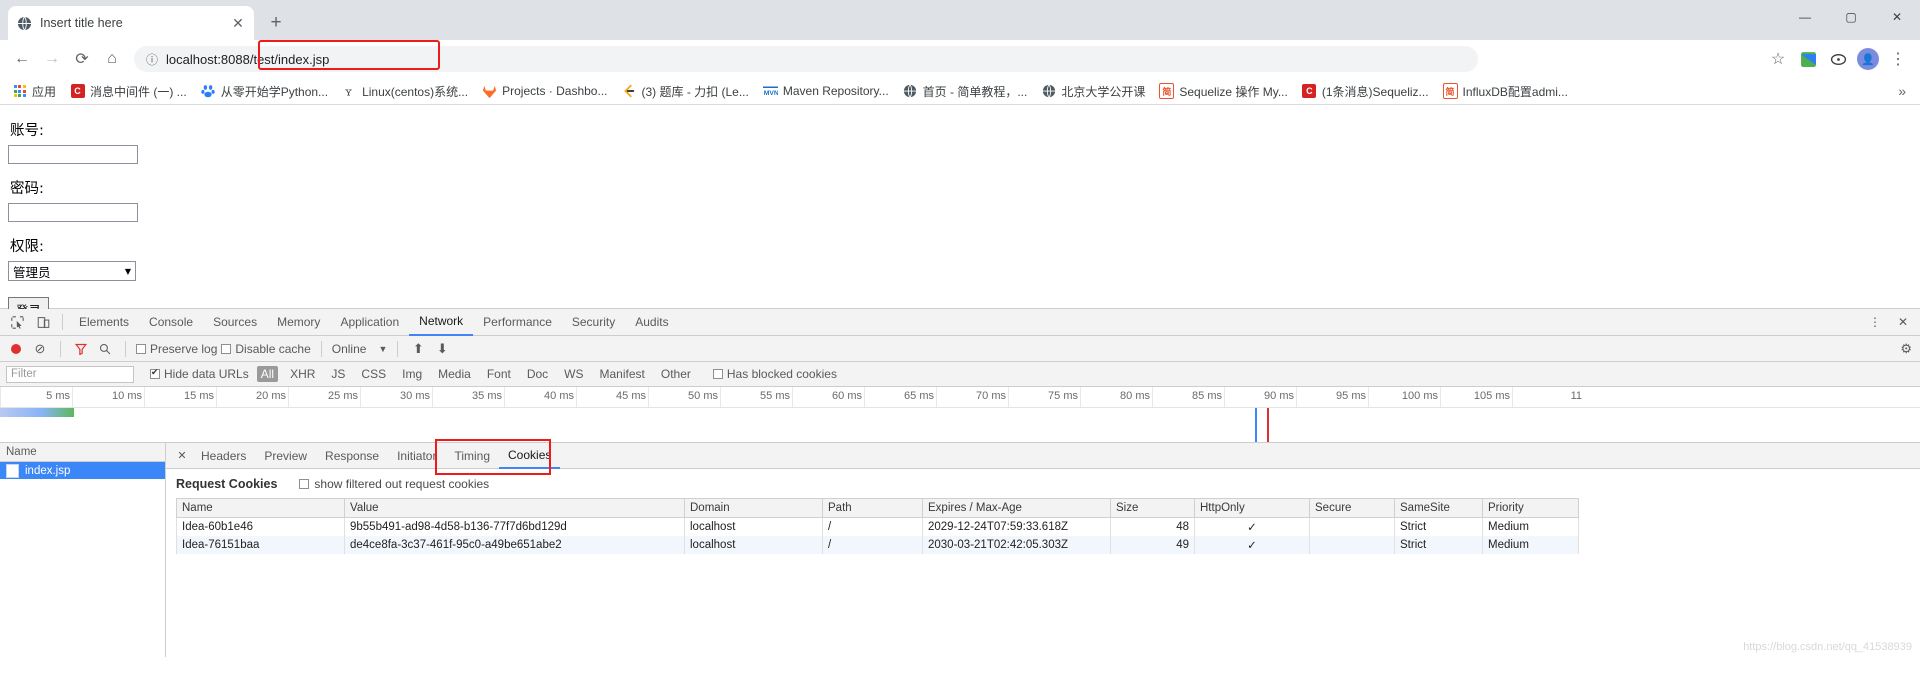 The width and height of the screenshot is (1920, 698). I want to click on export-har-icon: ⬇, so click(442, 349).